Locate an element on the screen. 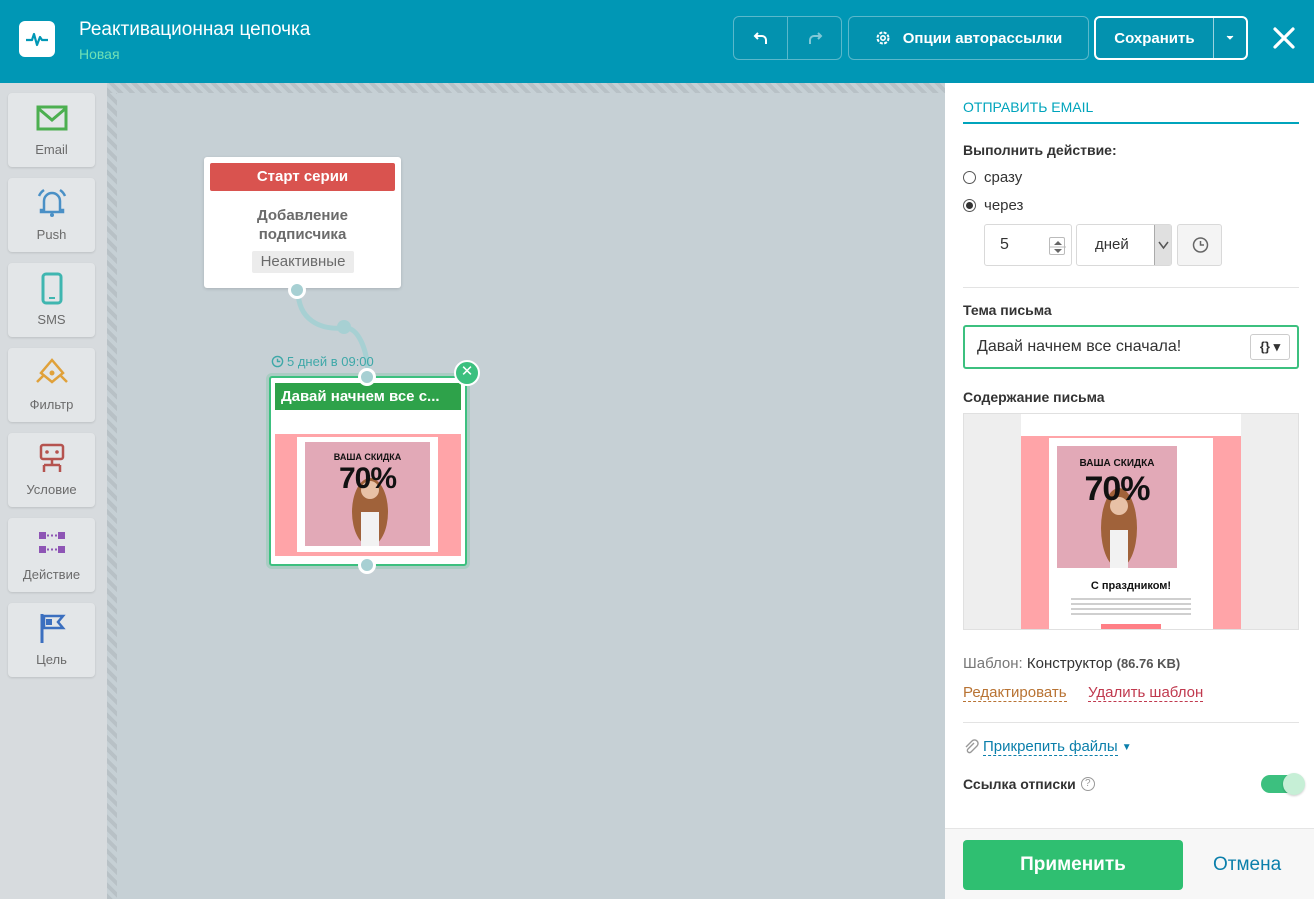  tool-label: Email is located at coordinates (51, 149).